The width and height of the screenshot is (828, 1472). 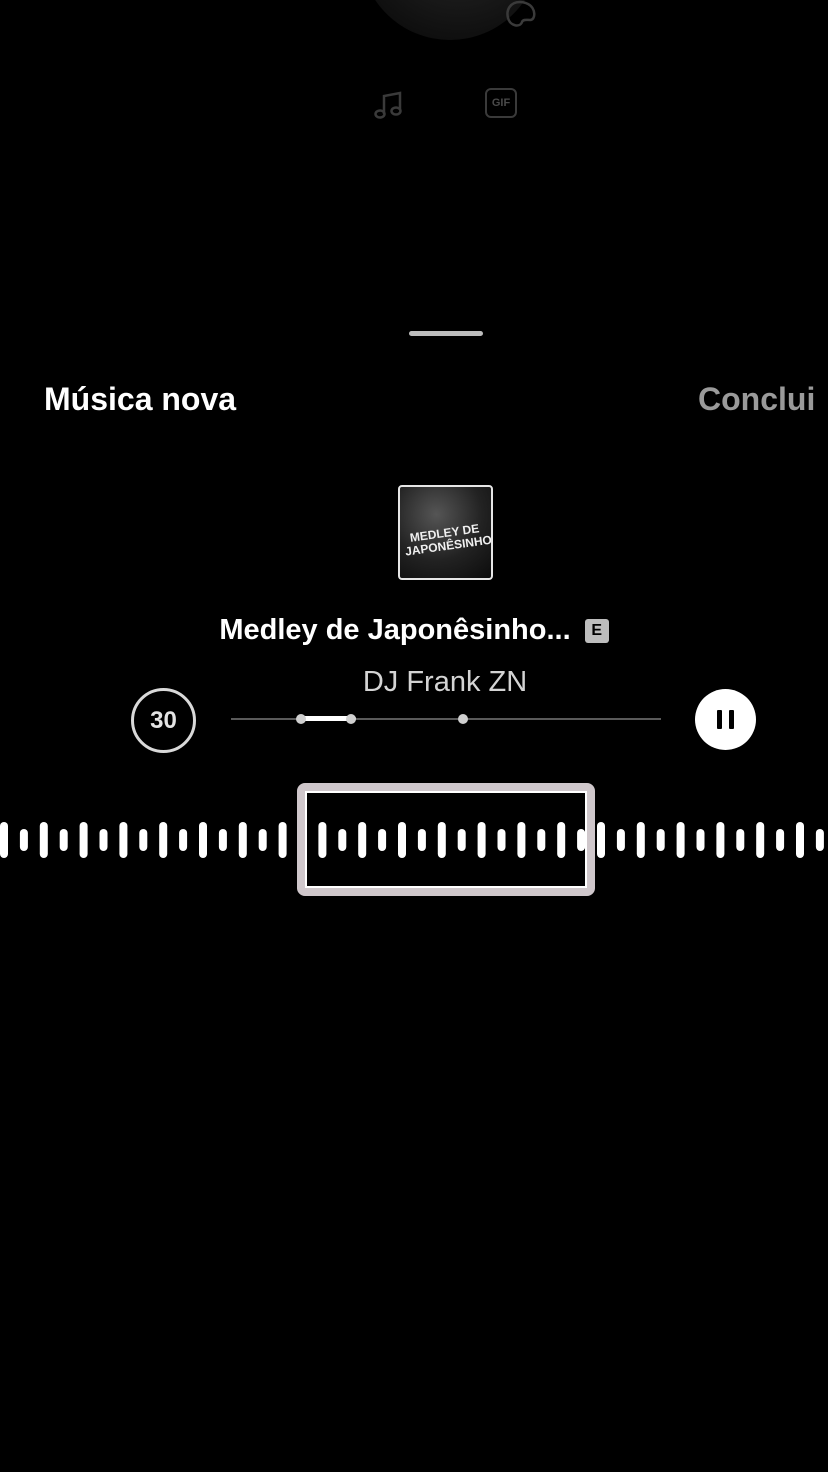 What do you see at coordinates (463, 719) in the screenshot?
I see `song-position-marker` at bounding box center [463, 719].